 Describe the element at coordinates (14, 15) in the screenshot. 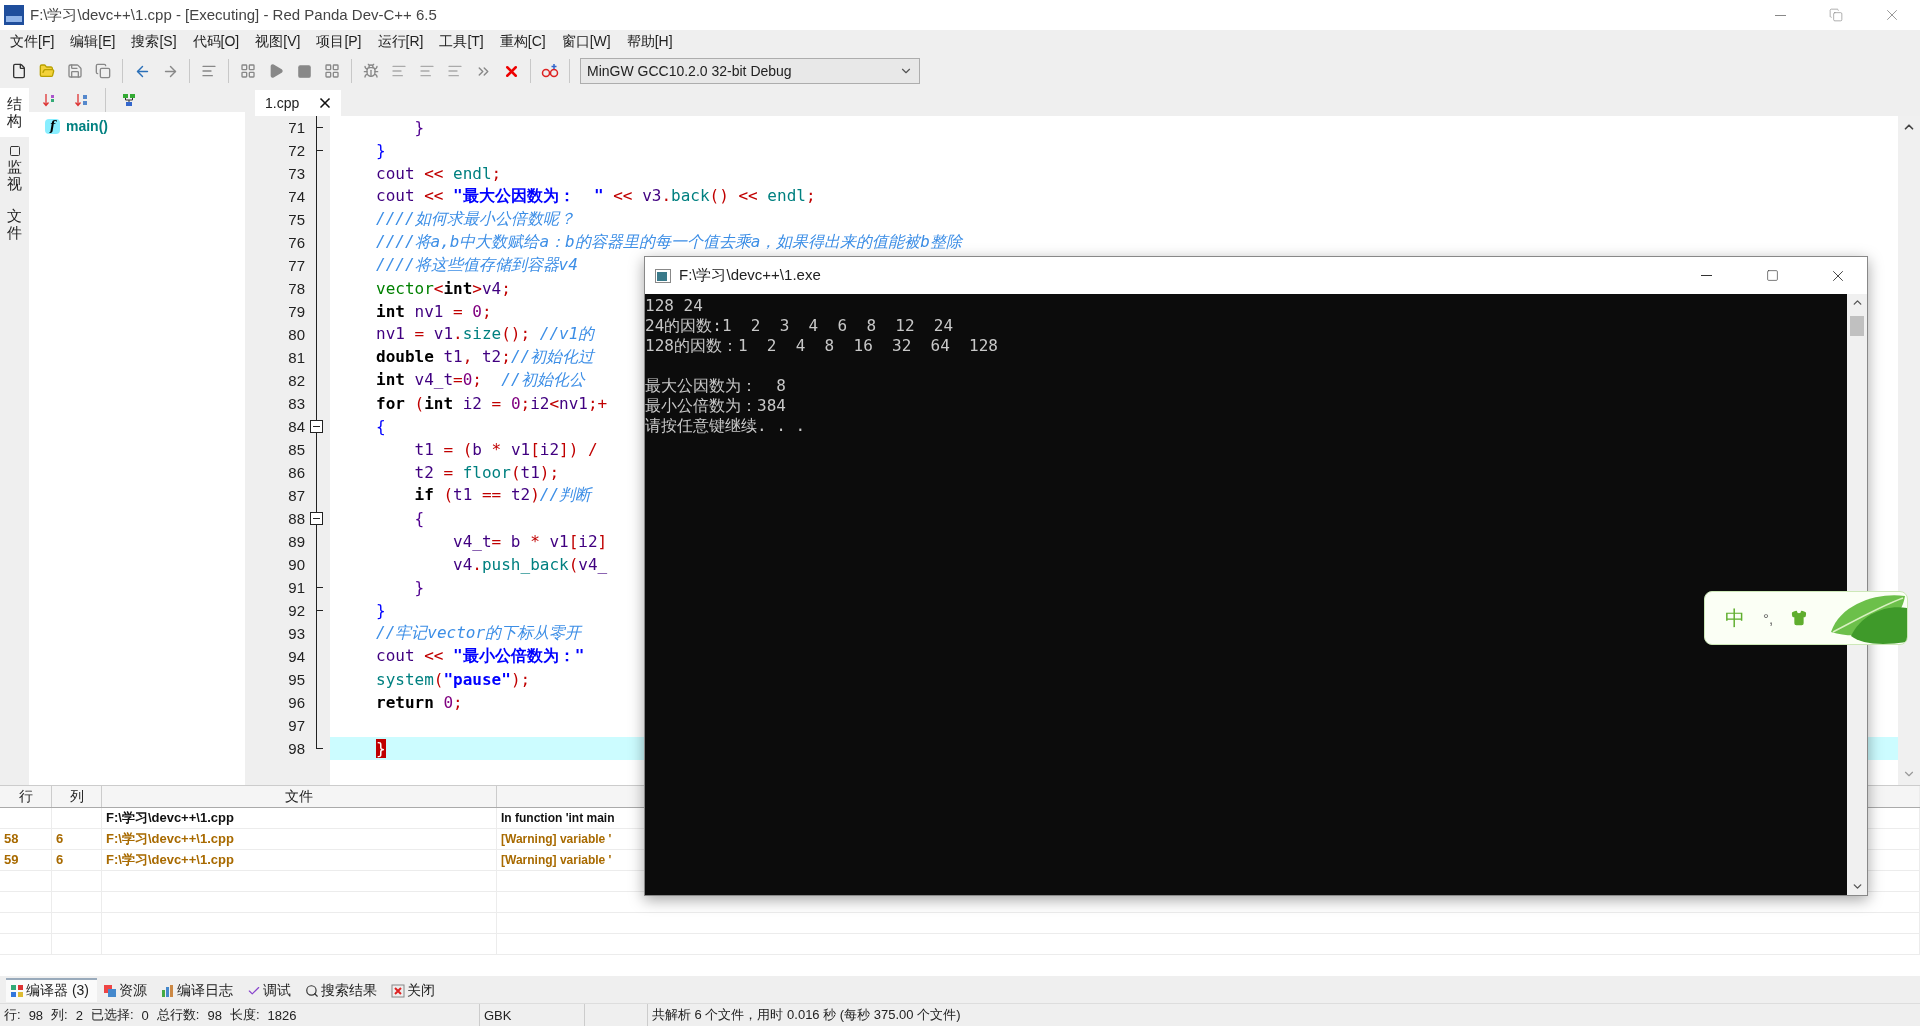

I see `app-logo-icon` at that location.